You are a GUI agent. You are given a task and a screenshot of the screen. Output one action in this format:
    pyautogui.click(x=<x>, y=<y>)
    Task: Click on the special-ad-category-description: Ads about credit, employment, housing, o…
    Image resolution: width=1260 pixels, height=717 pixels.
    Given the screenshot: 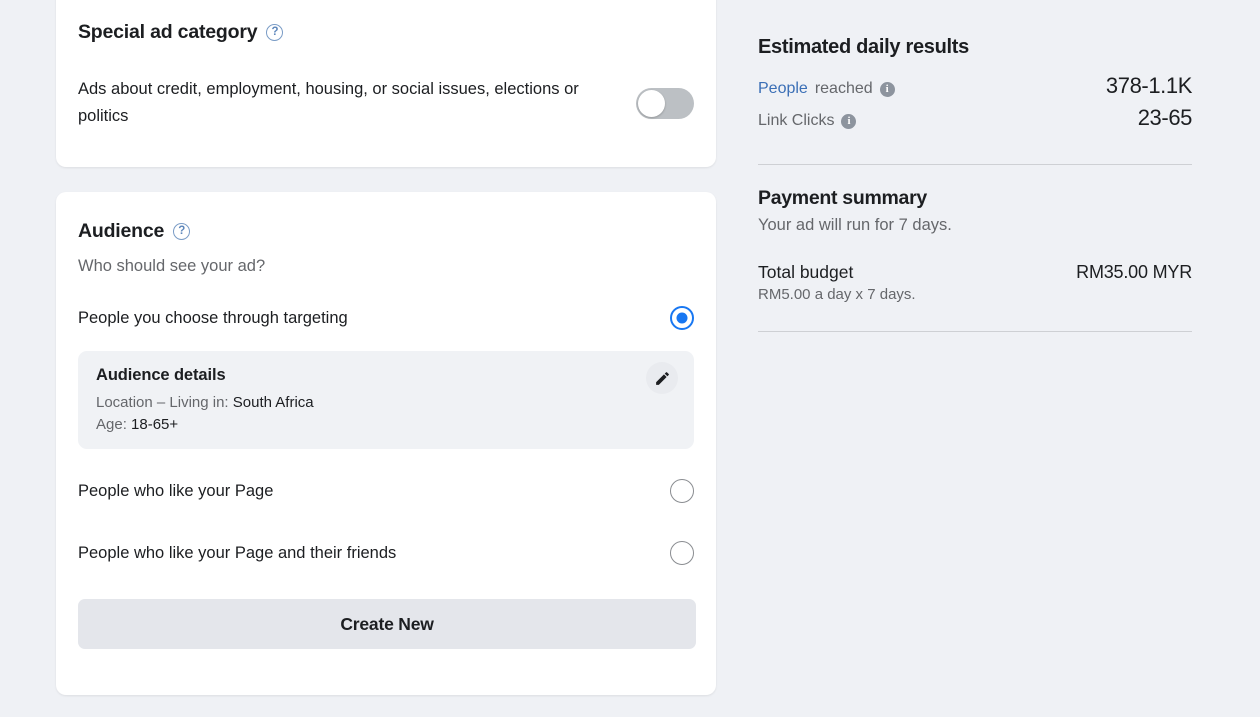 What is the action you would take?
    pyautogui.click(x=328, y=102)
    